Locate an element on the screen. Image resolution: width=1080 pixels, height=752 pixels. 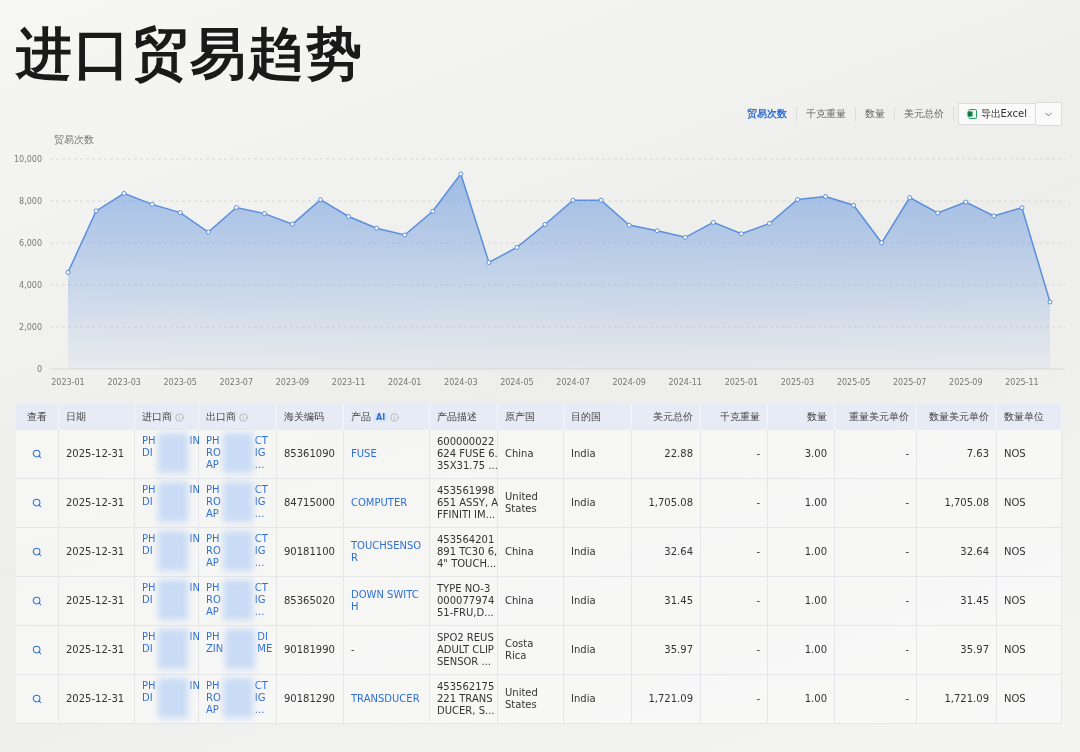
product-link: FUSE is located at coordinates (364, 454).